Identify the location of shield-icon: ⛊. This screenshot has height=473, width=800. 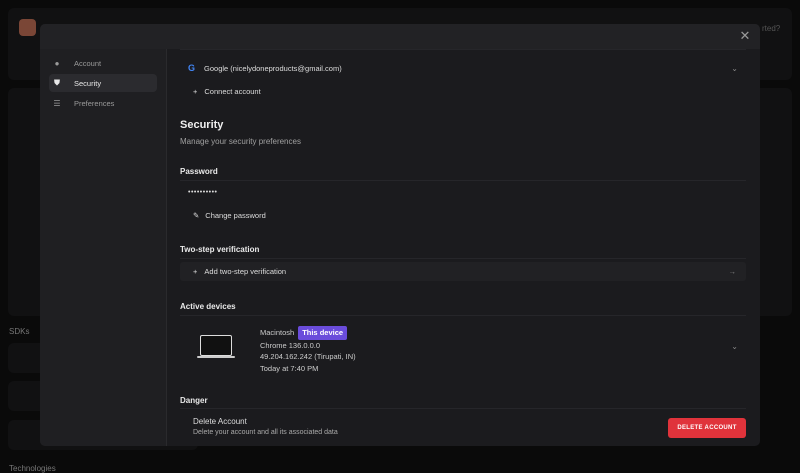
(57, 82).